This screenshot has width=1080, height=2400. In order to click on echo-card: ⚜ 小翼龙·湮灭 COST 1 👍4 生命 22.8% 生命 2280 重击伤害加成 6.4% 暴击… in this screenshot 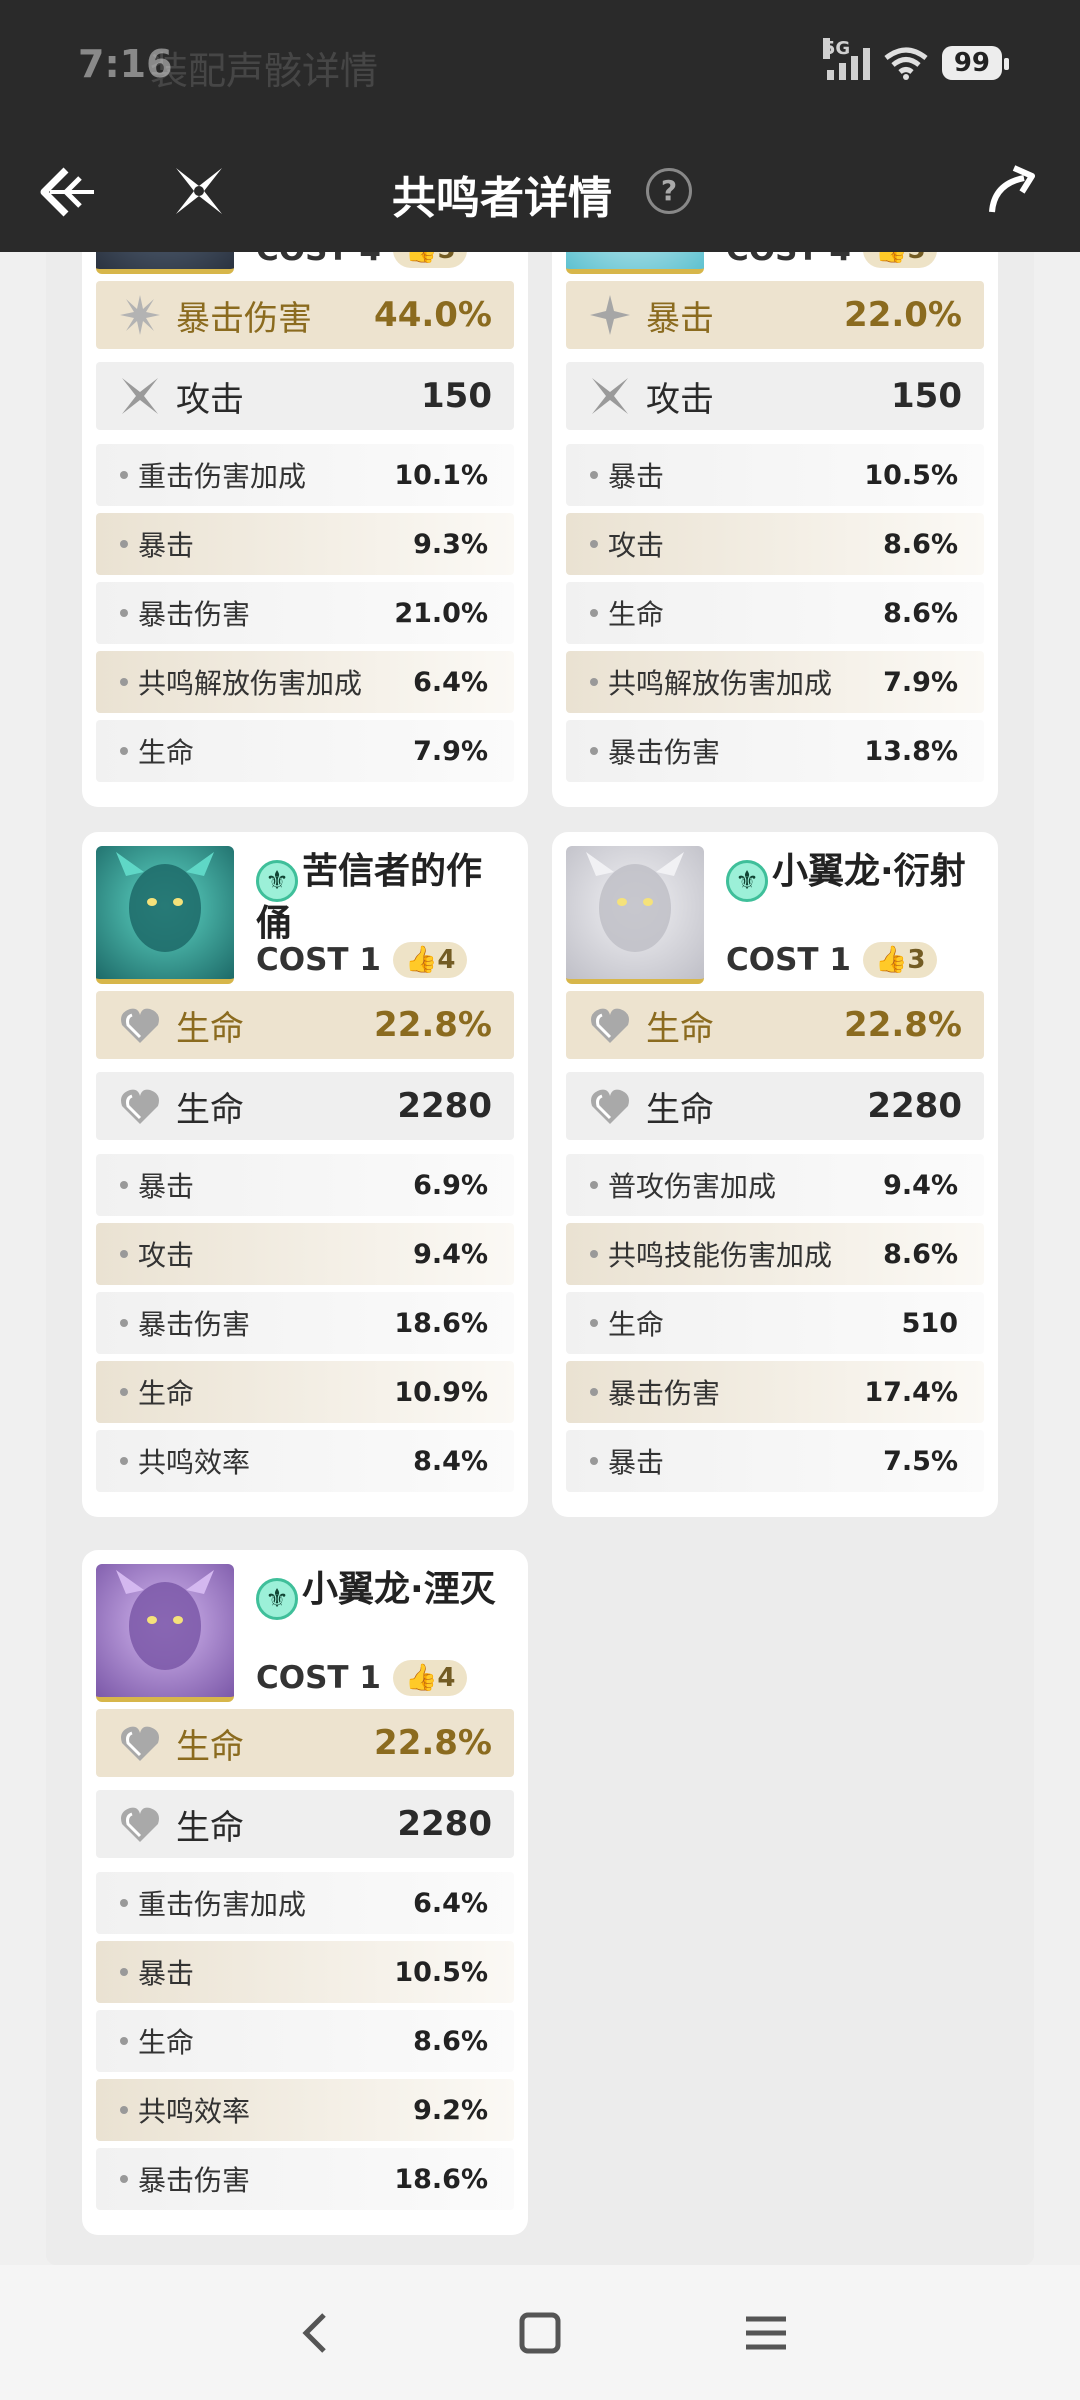, I will do `click(305, 1892)`.